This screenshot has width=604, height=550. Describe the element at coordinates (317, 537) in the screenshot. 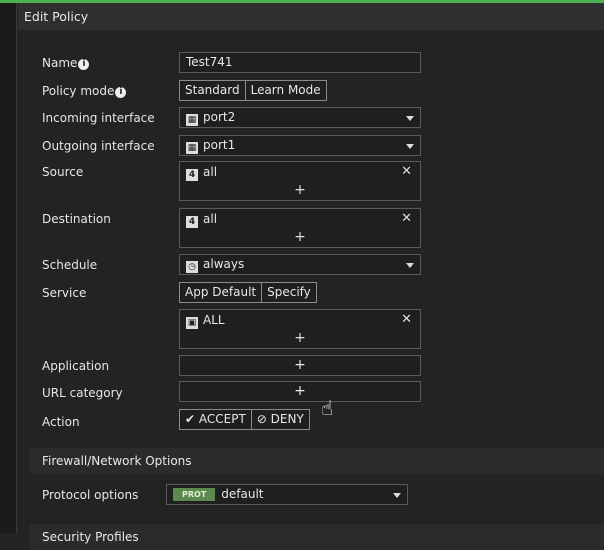

I see `security-profiles-section-header: Security Profiles` at that location.